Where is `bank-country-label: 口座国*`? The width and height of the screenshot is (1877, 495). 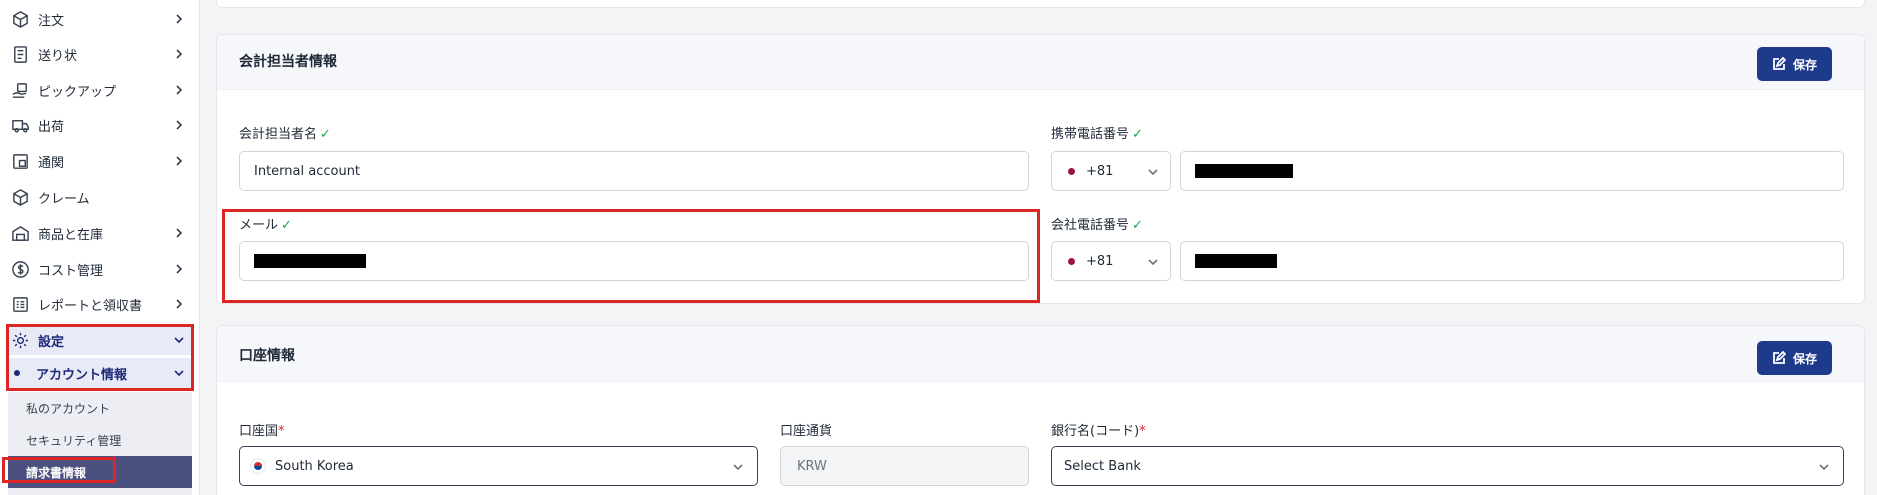
bank-country-label: 口座国* is located at coordinates (262, 431).